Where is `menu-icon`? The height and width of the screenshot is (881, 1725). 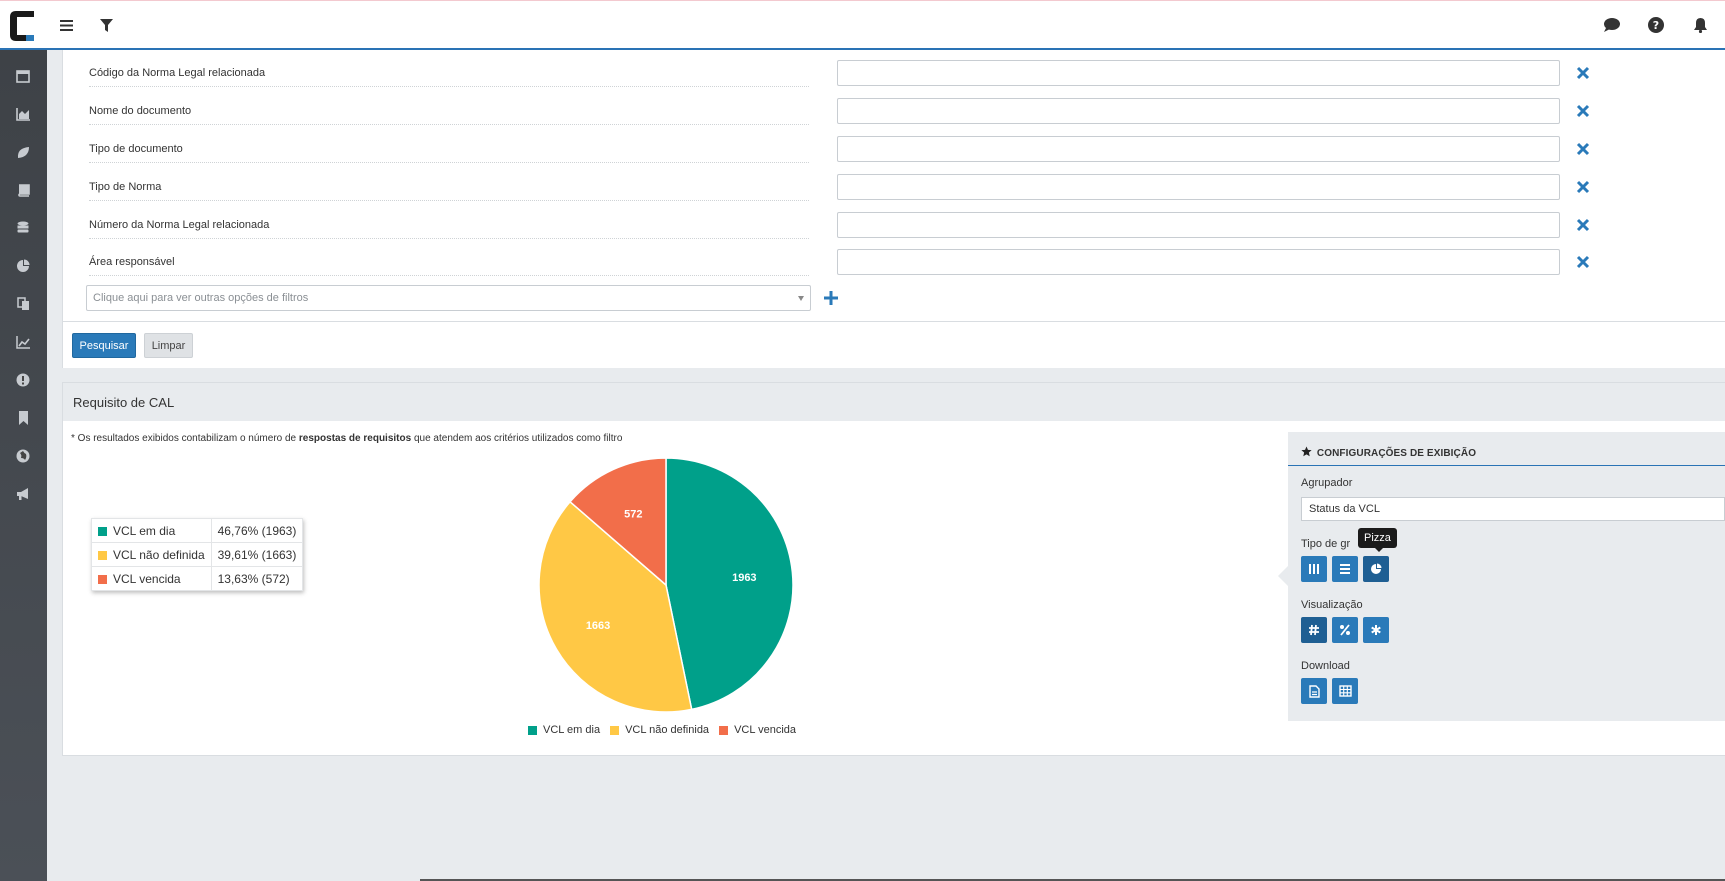
menu-icon is located at coordinates (66, 25).